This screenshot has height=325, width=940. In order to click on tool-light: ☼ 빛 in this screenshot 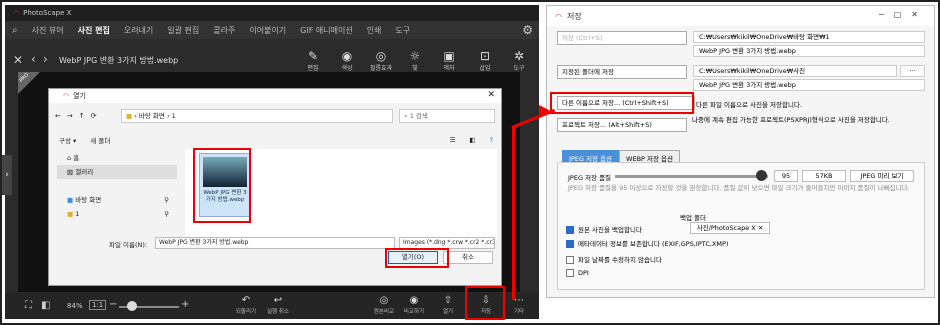, I will do `click(415, 60)`.